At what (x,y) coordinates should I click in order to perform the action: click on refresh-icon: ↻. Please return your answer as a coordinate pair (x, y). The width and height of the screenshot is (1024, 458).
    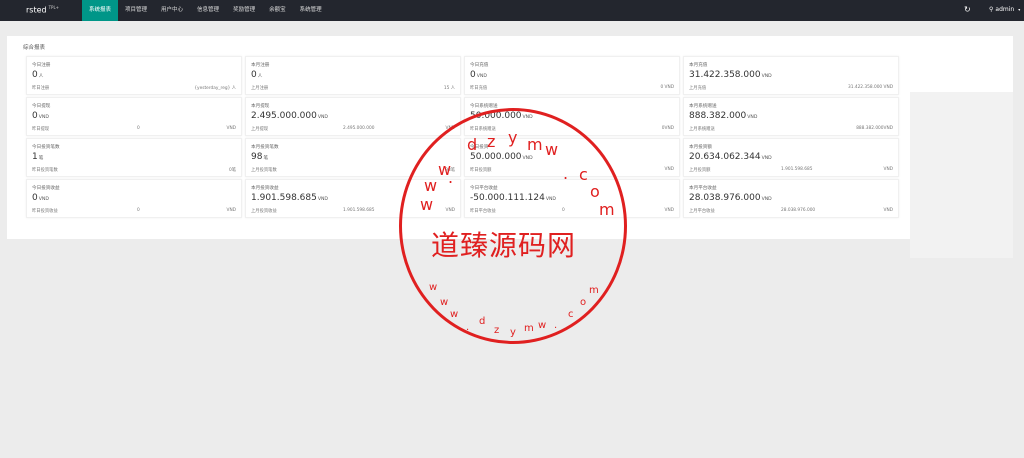
    Looking at the image, I should click on (967, 10).